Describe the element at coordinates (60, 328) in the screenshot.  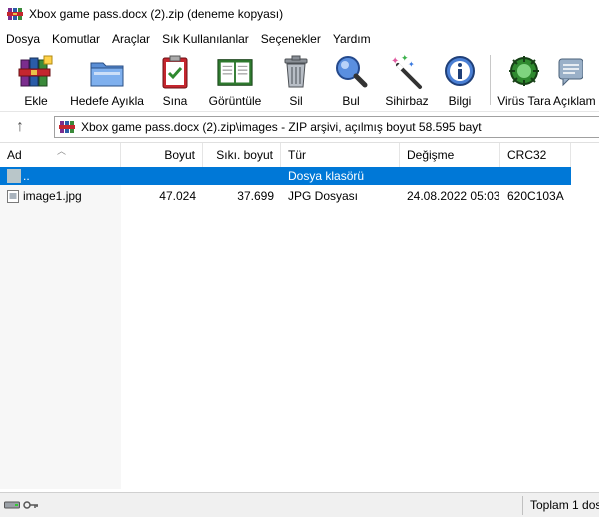
I see `name-column-background` at that location.